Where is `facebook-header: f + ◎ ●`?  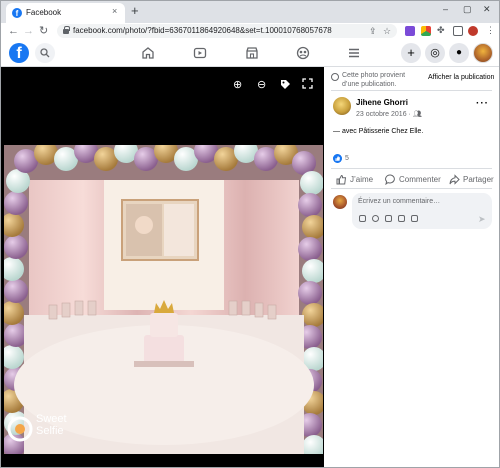 facebook-header: f + ◎ ● is located at coordinates (250, 53).